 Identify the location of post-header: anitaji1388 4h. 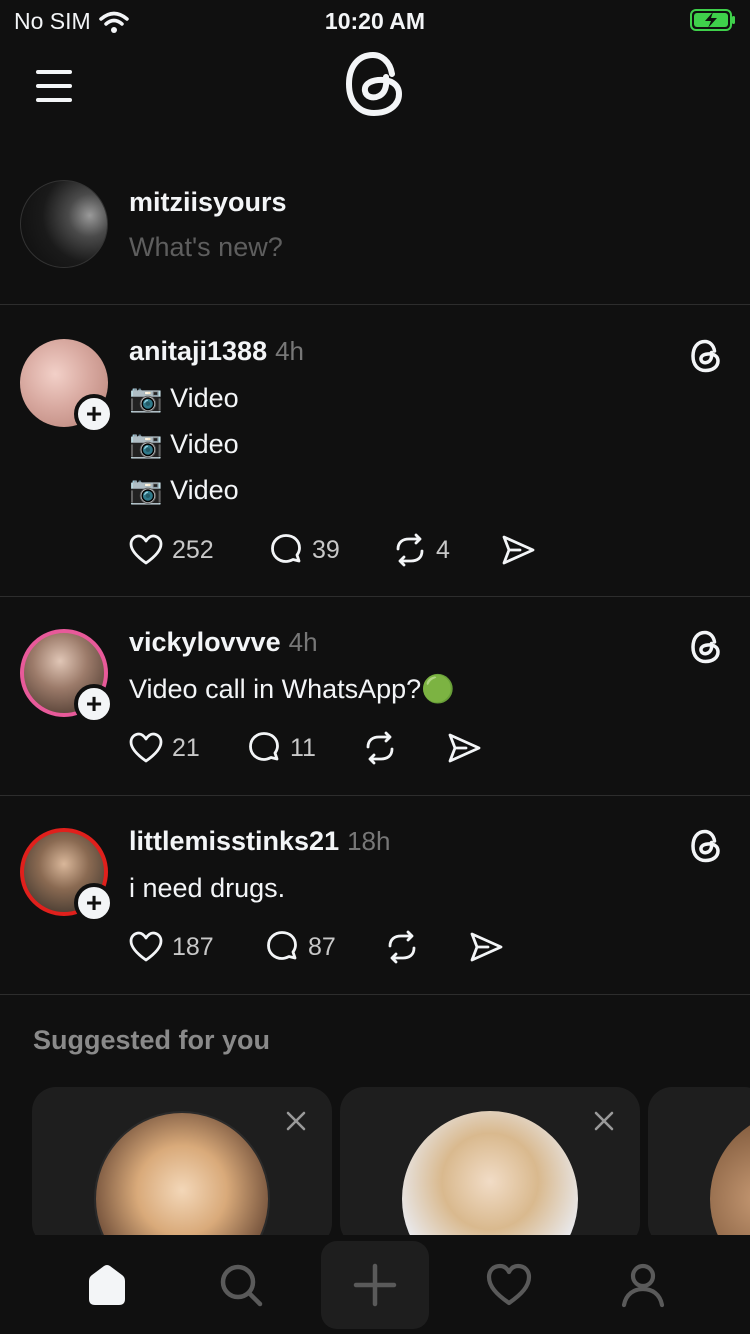
(216, 351).